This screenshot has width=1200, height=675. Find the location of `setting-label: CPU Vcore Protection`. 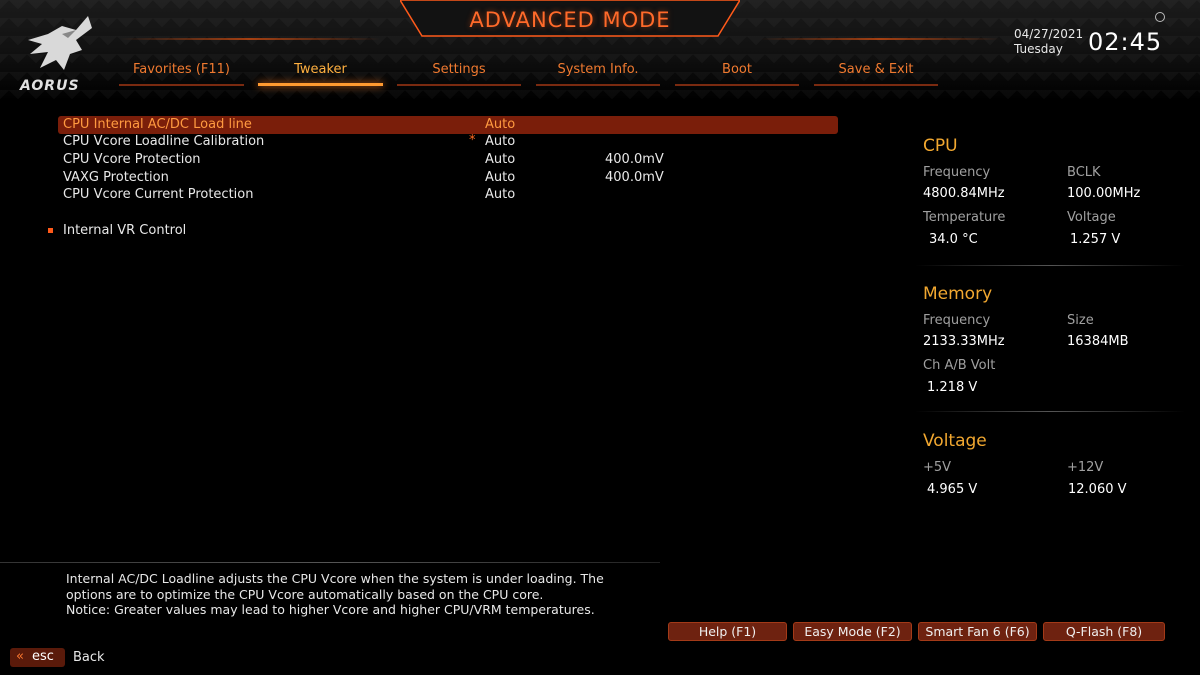

setting-label: CPU Vcore Protection is located at coordinates (132, 159).